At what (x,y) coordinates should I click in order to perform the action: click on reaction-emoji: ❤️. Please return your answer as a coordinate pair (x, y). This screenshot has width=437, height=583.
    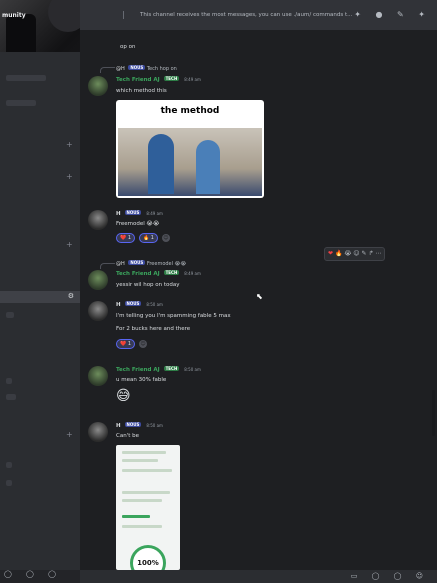
    Looking at the image, I should click on (123, 238).